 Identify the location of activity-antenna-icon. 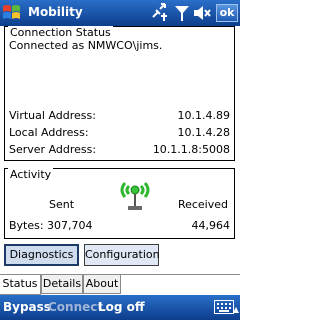
(135, 196).